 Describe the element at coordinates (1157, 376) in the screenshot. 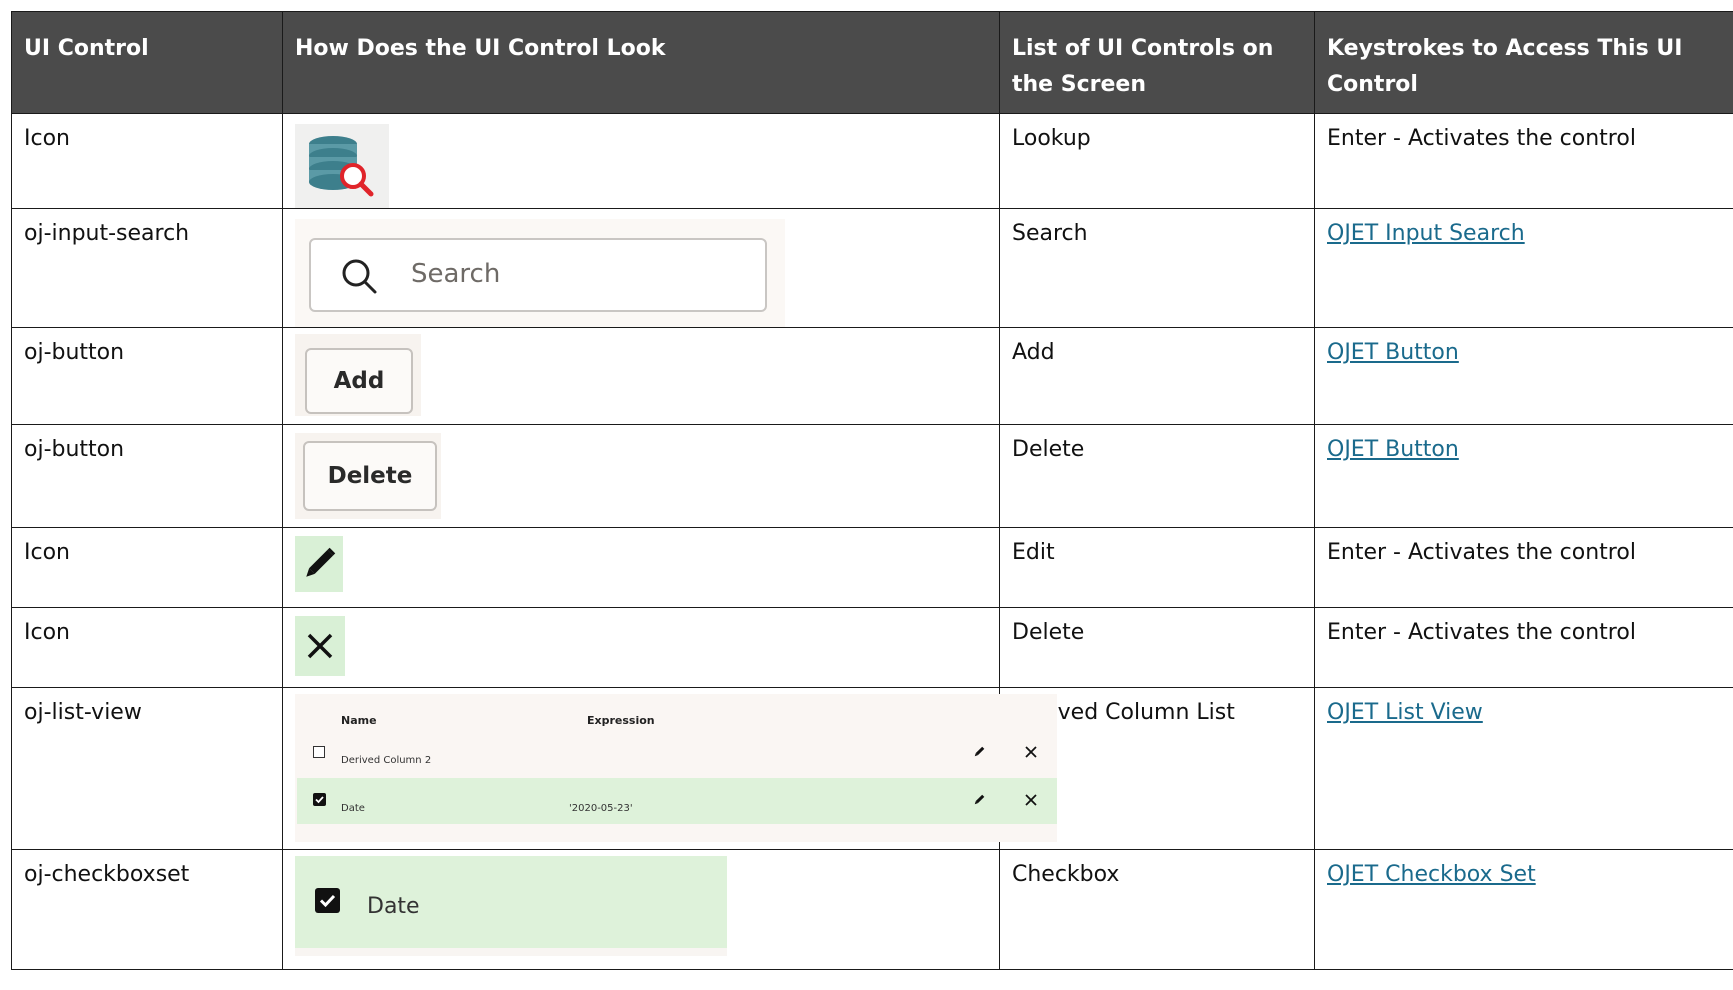

I see `cell-list-item: Add` at that location.